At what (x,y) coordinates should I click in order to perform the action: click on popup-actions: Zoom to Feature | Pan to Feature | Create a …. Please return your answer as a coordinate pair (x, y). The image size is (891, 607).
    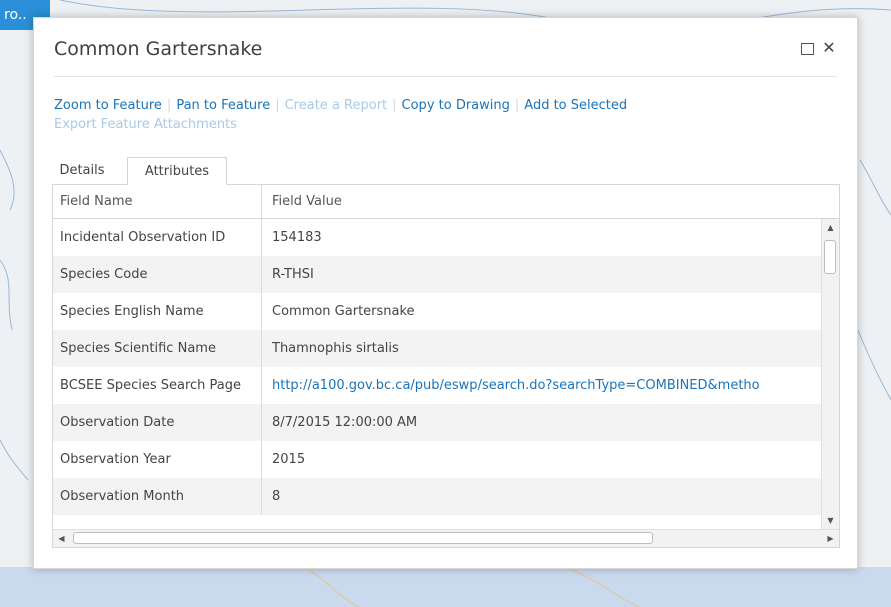
    Looking at the image, I should click on (445, 116).